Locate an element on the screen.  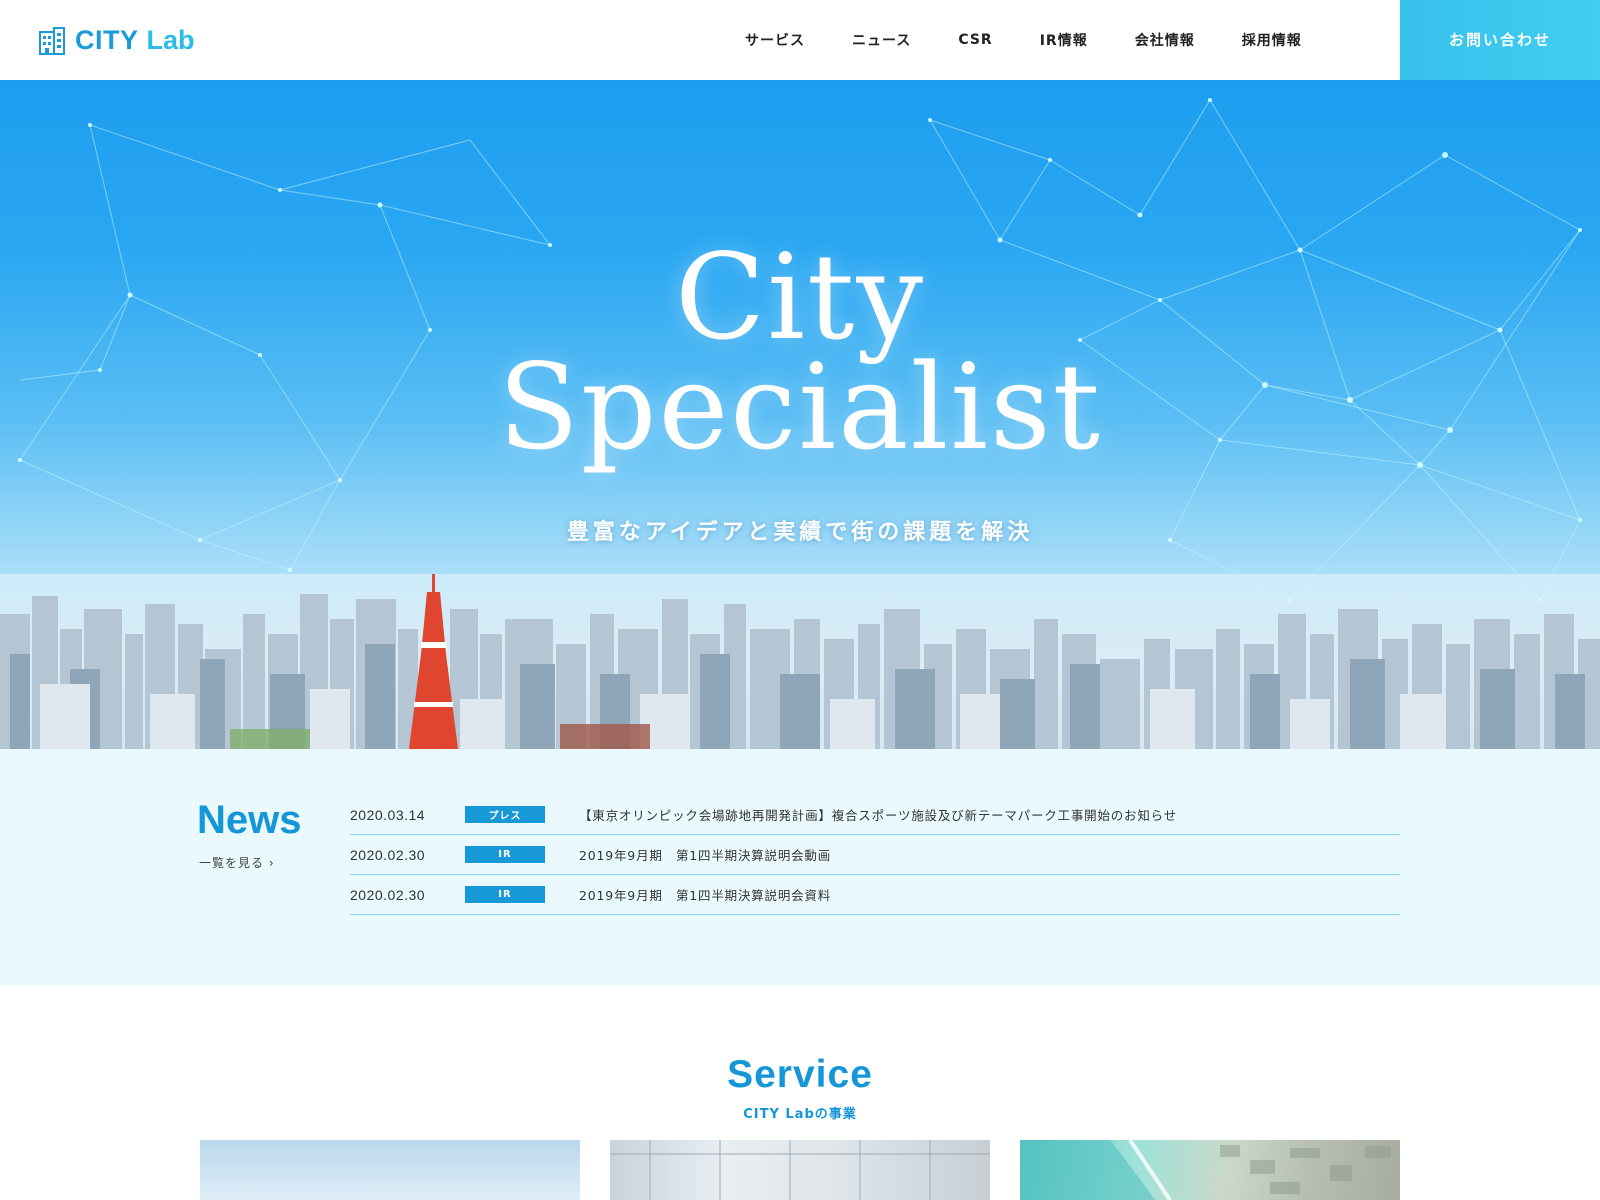
building-icon is located at coordinates (52, 40).